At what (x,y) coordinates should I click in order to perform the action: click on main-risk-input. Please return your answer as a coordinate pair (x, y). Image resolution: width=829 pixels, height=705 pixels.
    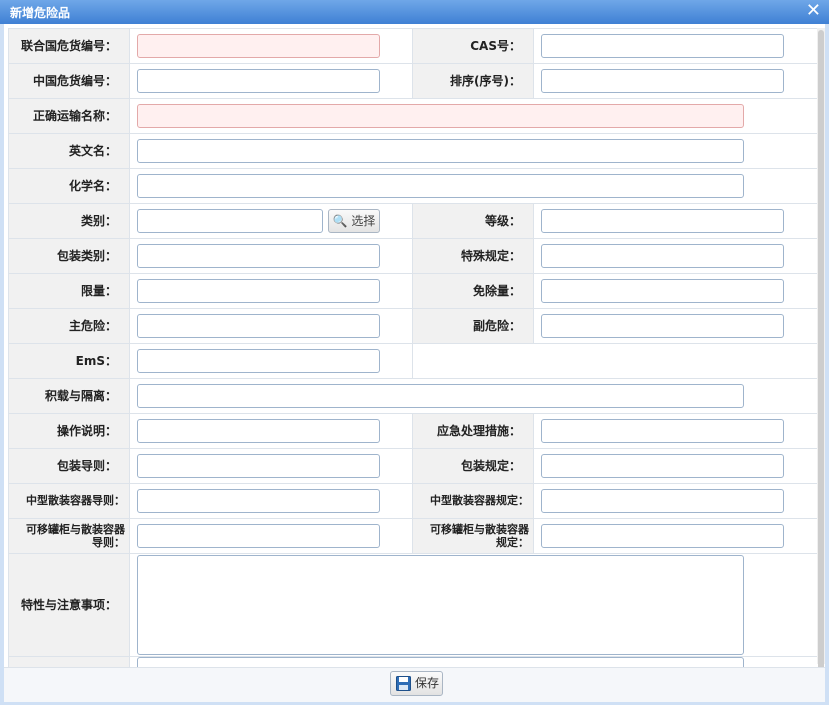
    Looking at the image, I should click on (258, 326).